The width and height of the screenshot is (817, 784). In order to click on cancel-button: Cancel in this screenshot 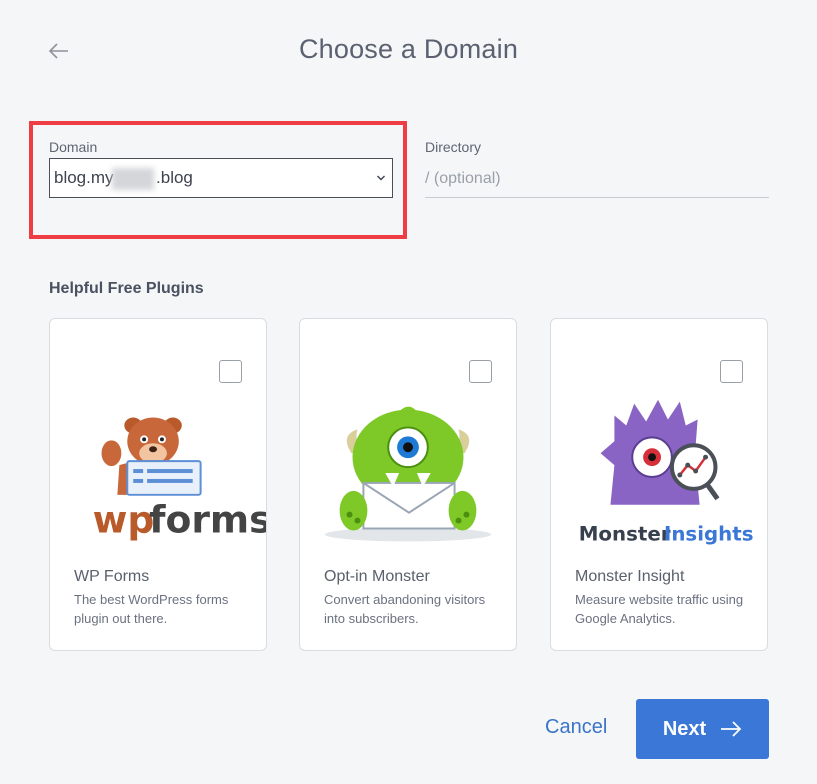, I will do `click(576, 727)`.